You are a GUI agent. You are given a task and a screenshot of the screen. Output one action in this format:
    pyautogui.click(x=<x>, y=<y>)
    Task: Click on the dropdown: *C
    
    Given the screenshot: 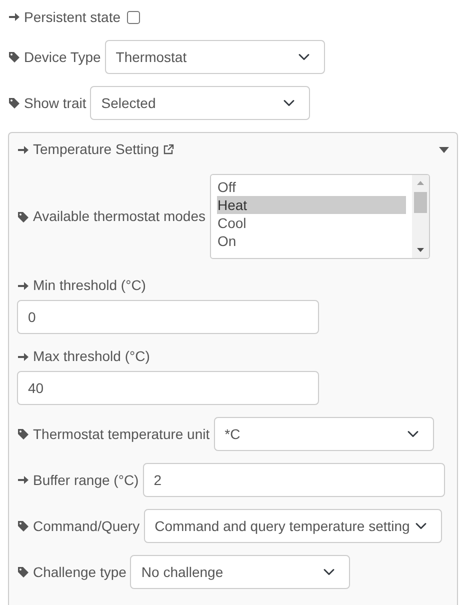 What is the action you would take?
    pyautogui.click(x=324, y=434)
    